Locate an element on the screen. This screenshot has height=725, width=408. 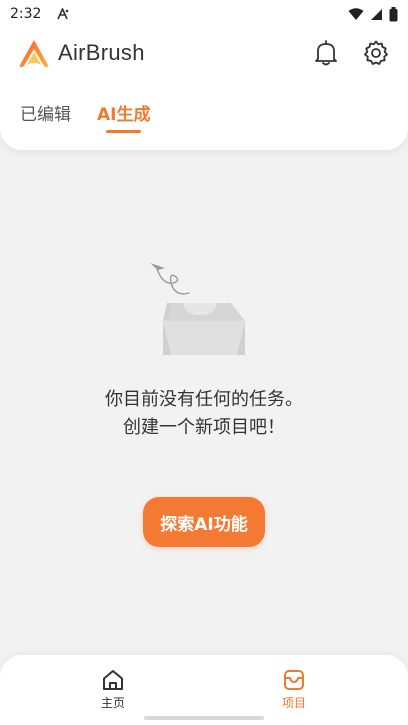
app-name: AirBrush is located at coordinates (101, 52).